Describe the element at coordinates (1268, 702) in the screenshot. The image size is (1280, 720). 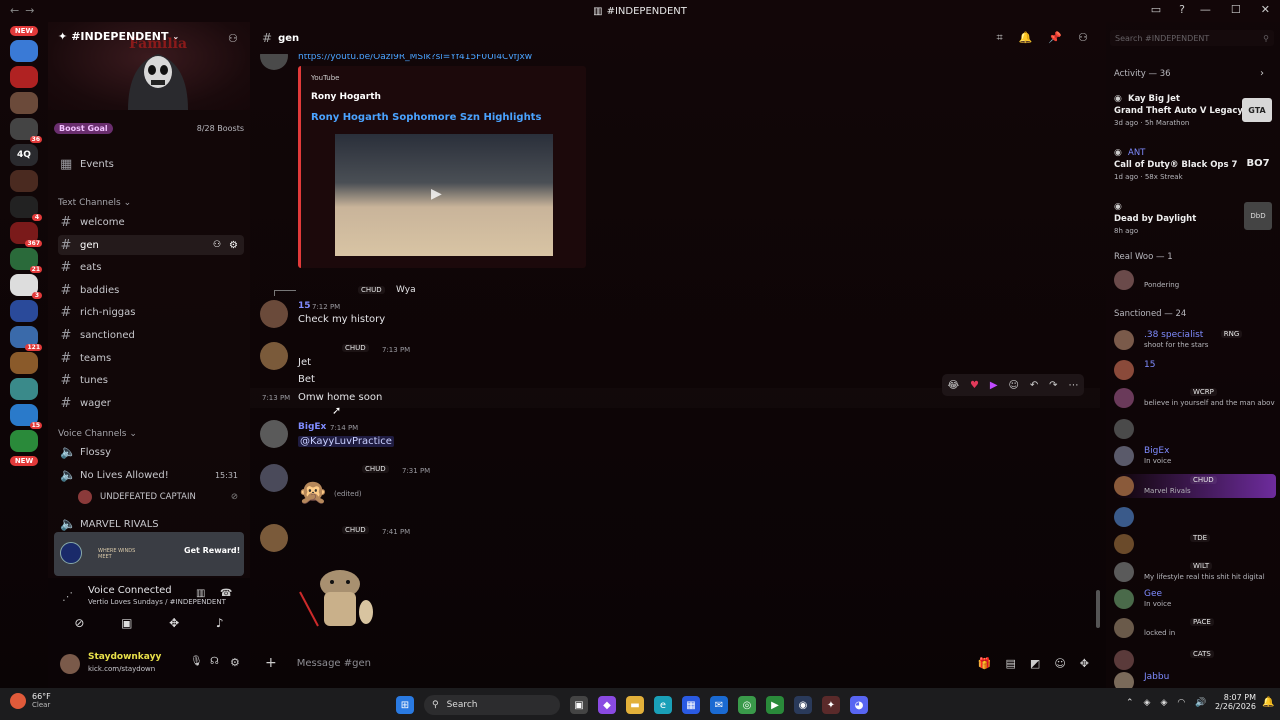
I see `notification-bell-icon: 🔔` at that location.